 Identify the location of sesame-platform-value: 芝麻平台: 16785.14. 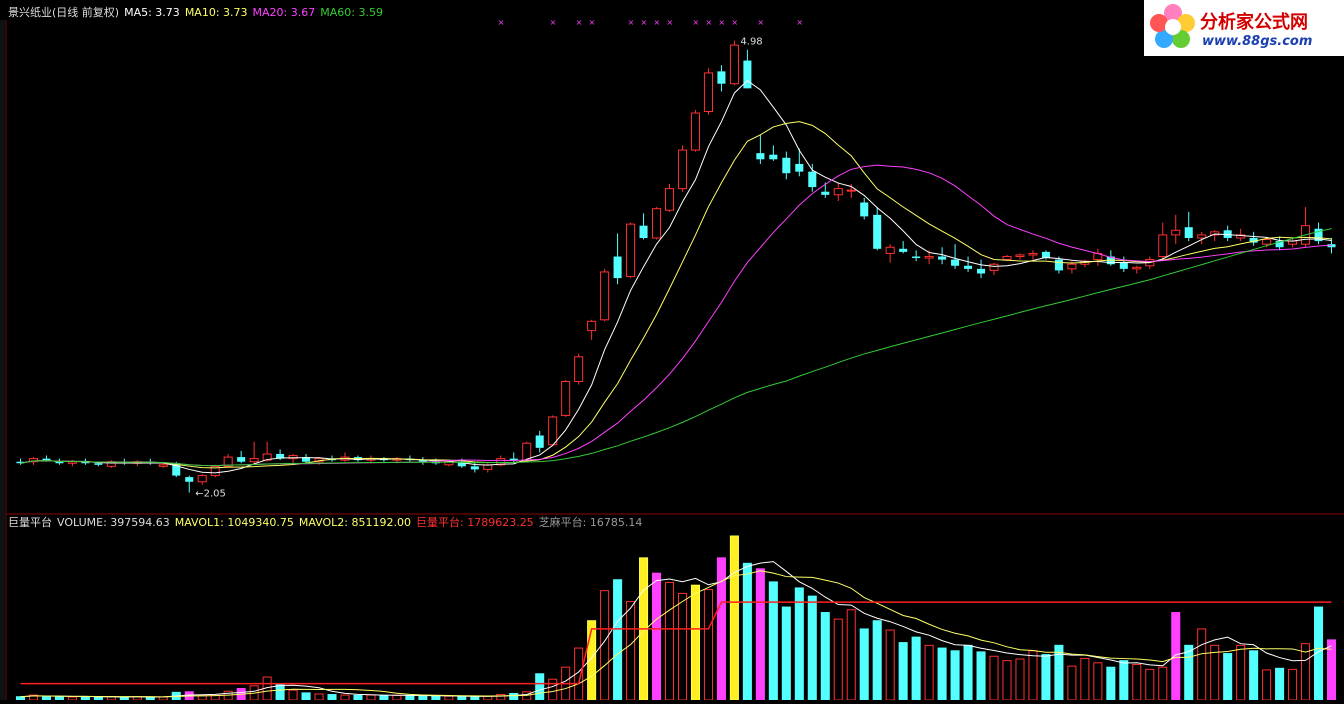
(590, 522).